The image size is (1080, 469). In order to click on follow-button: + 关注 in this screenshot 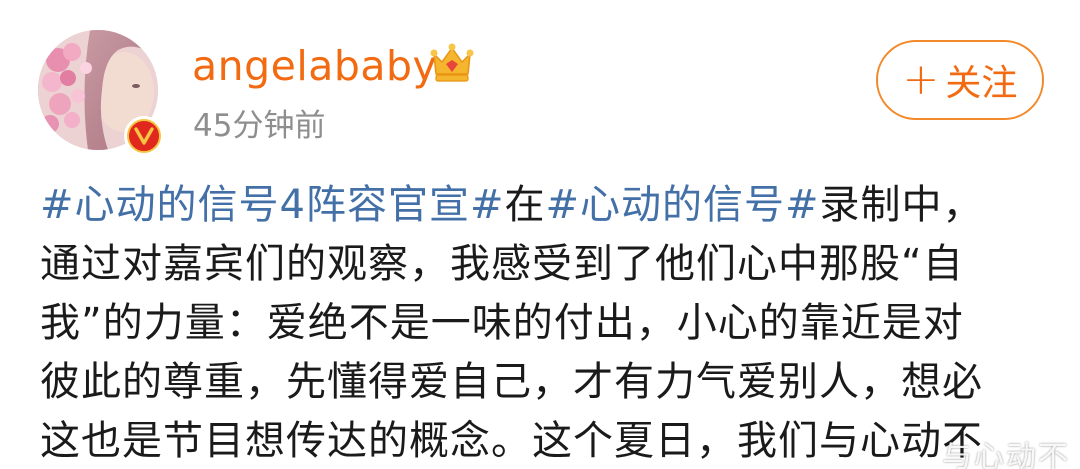, I will do `click(960, 80)`.